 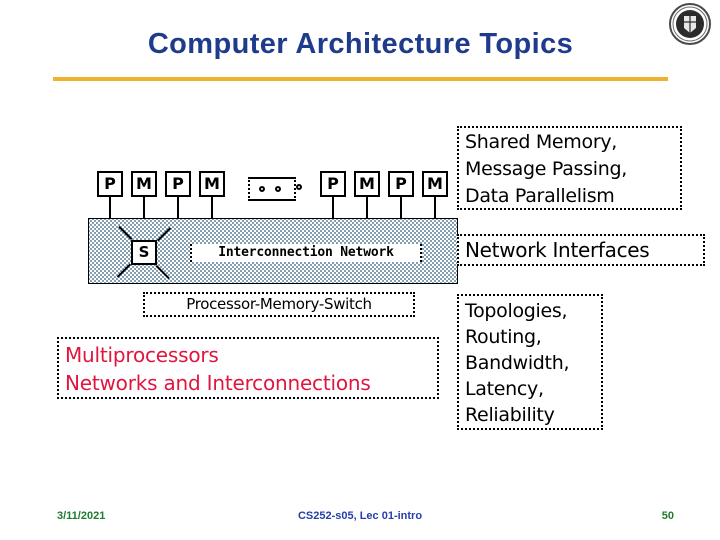 What do you see at coordinates (667, 516) in the screenshot?
I see `footer-page-number: 50` at bounding box center [667, 516].